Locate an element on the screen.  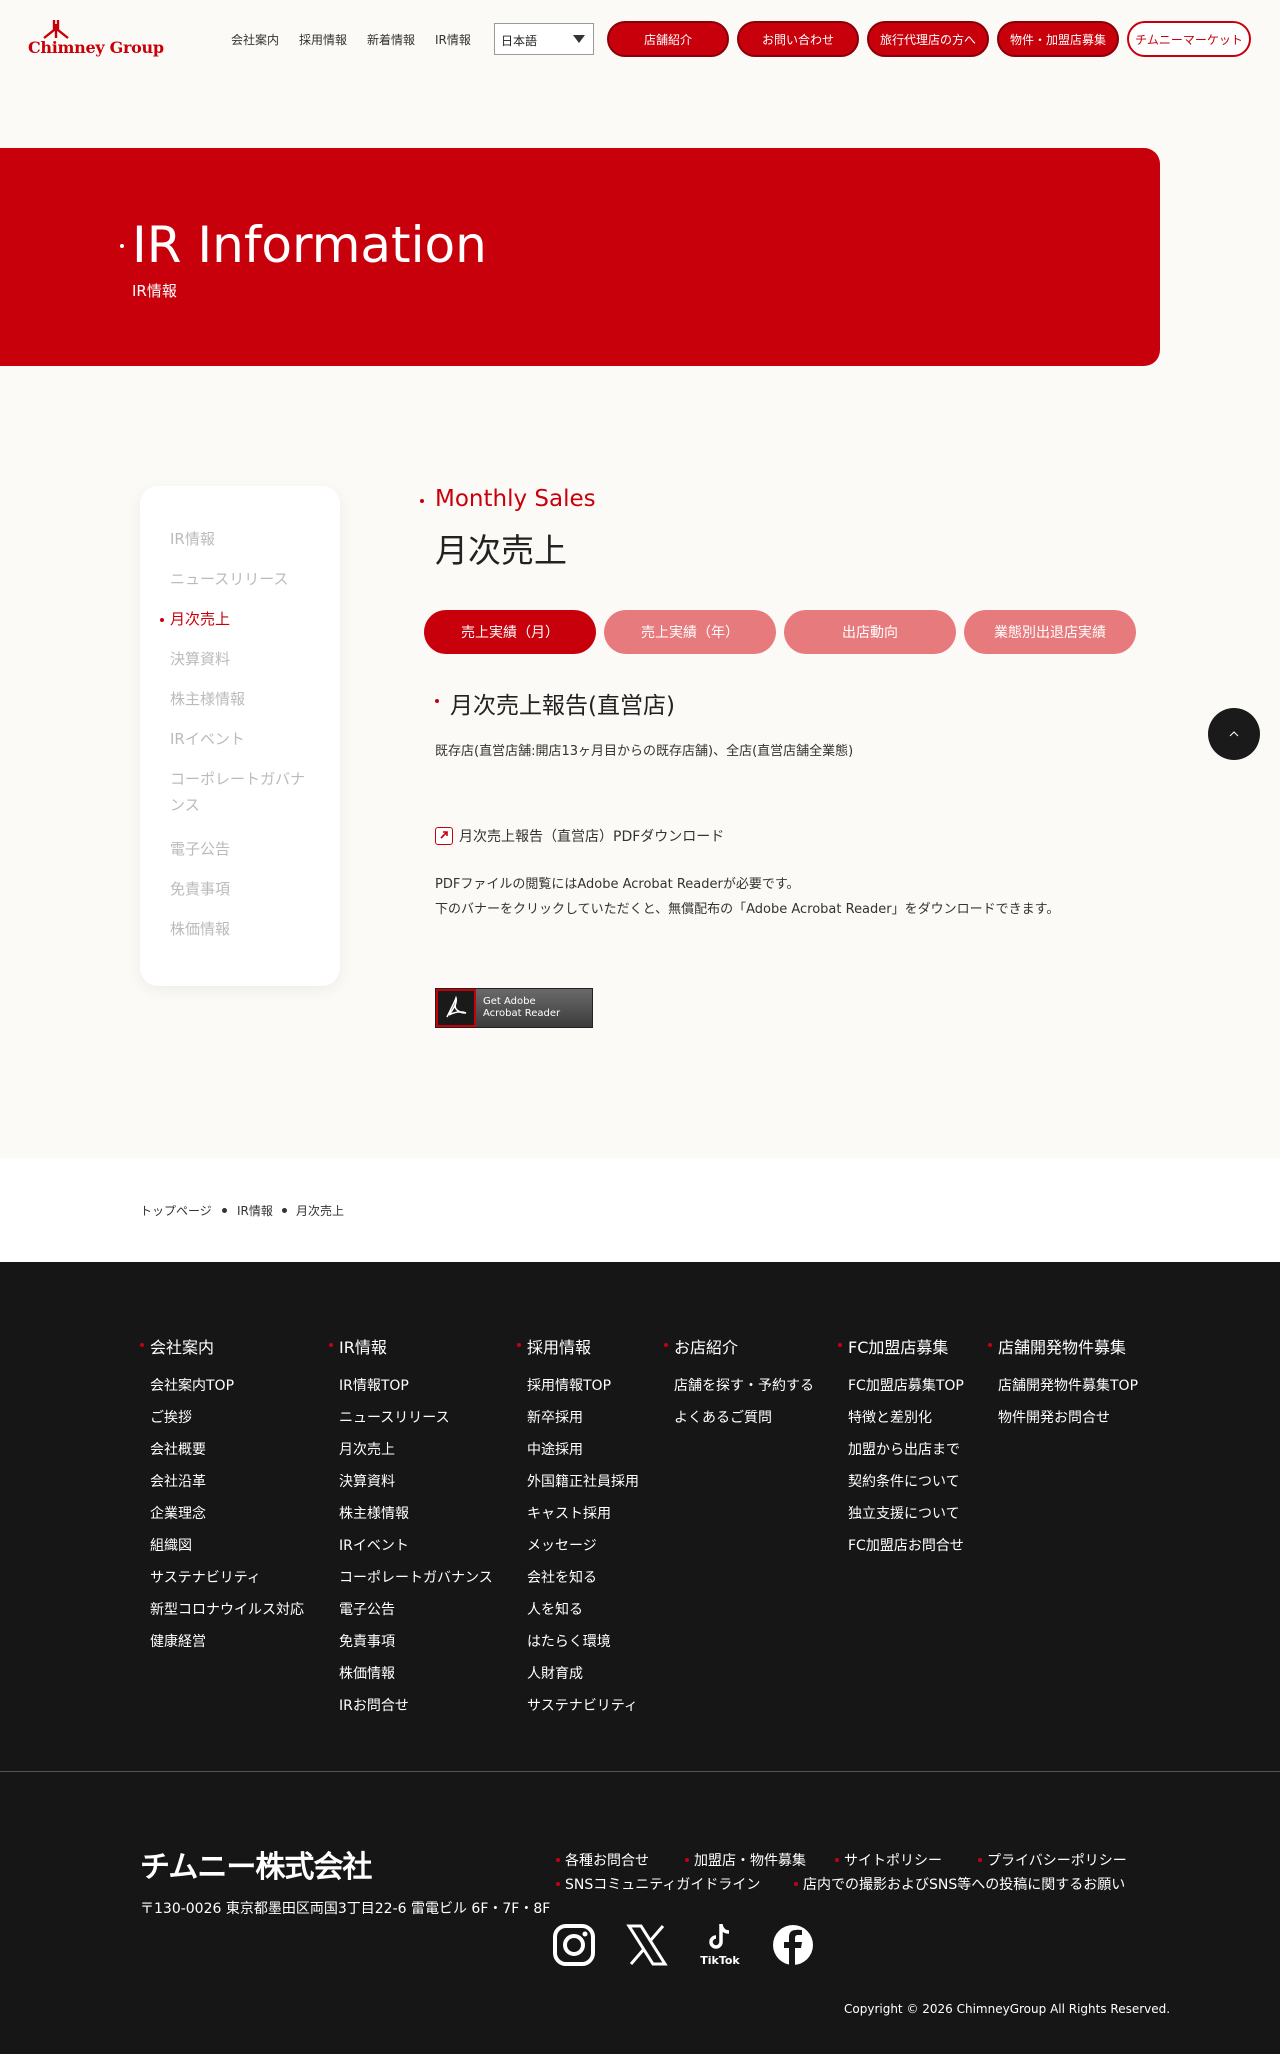
footer-link: 電子公告 is located at coordinates (367, 1609).